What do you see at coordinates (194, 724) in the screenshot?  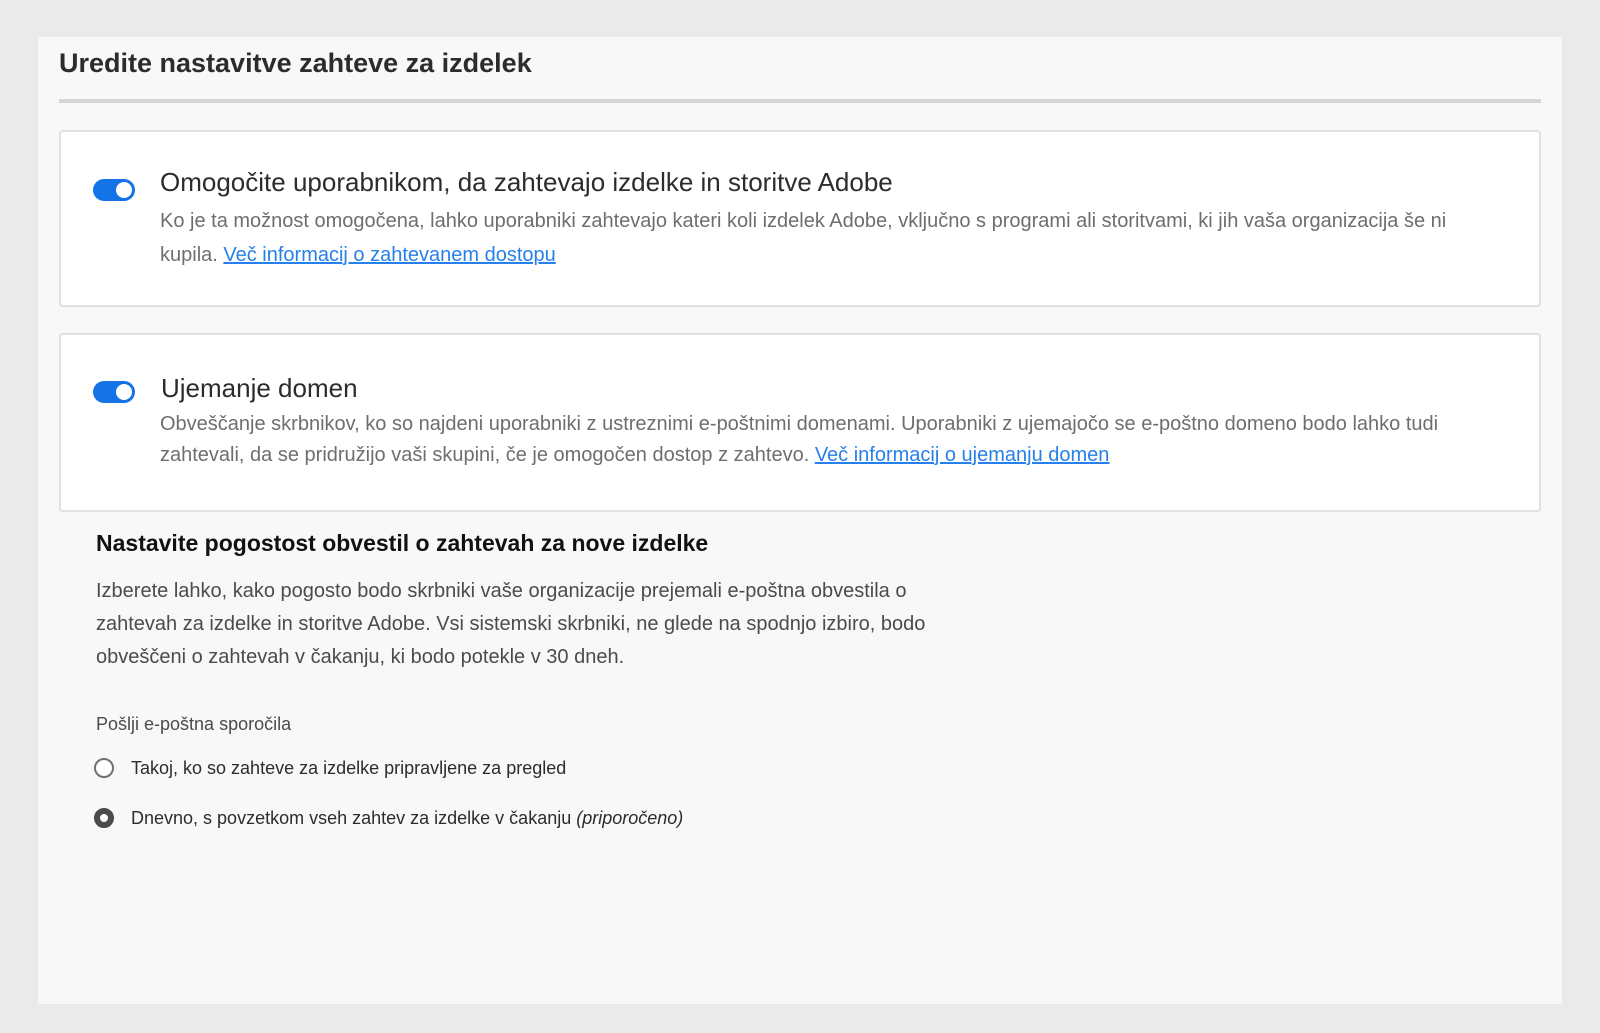 I see `send-emails-label: Pošlji e-poštna sporočila` at bounding box center [194, 724].